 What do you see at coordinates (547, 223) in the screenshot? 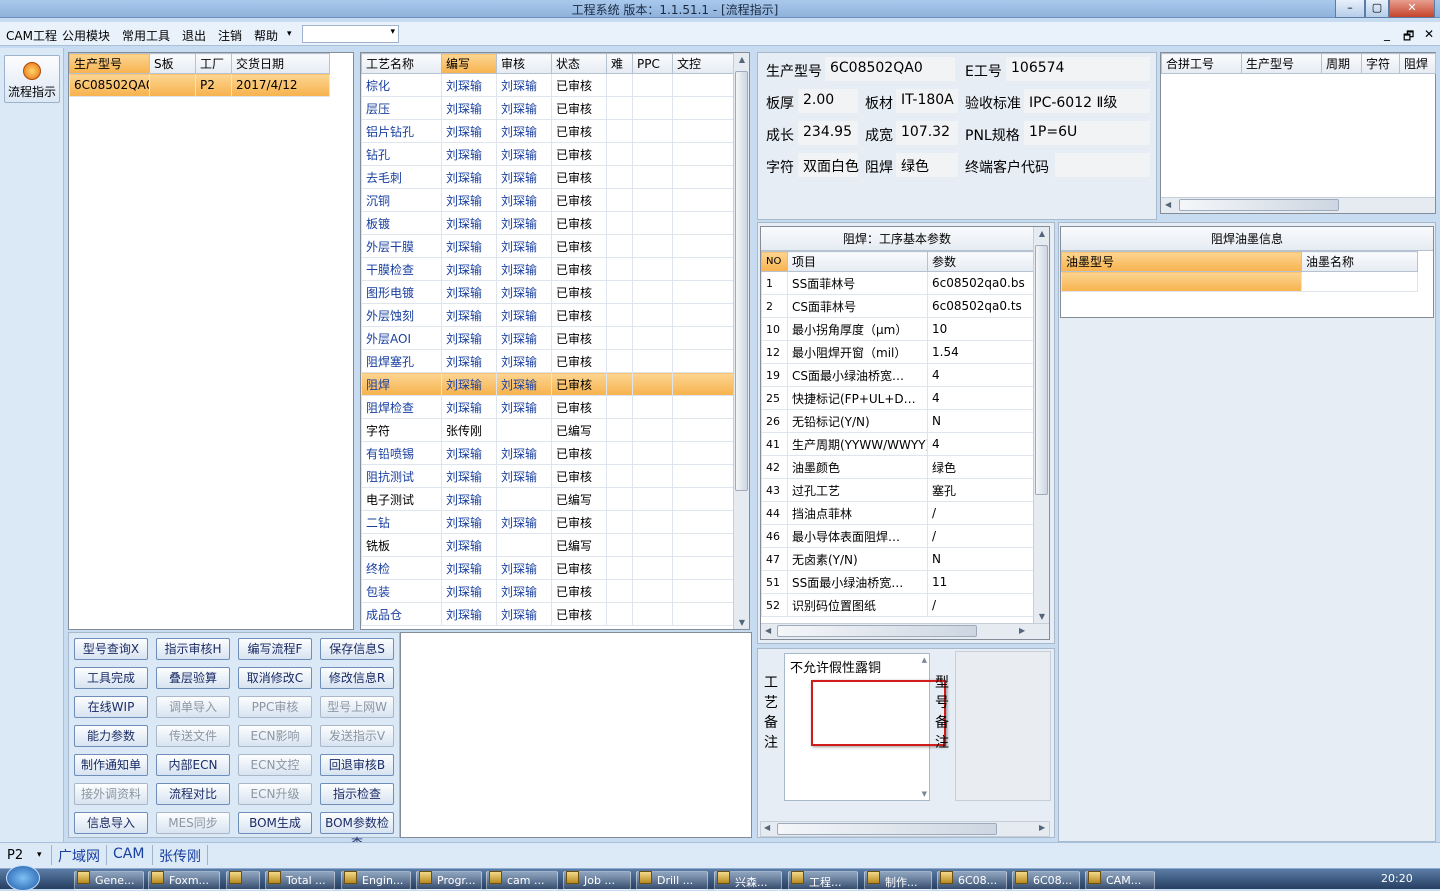
I see `table-row: 板镀 刘琛输 刘琛输 已审核` at bounding box center [547, 223].